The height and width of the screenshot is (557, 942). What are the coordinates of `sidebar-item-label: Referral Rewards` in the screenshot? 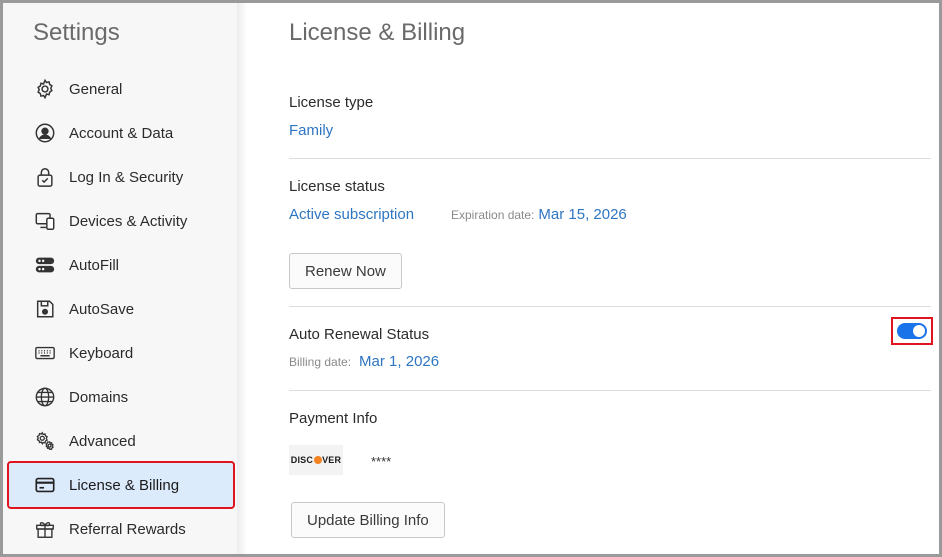 It's located at (127, 529).